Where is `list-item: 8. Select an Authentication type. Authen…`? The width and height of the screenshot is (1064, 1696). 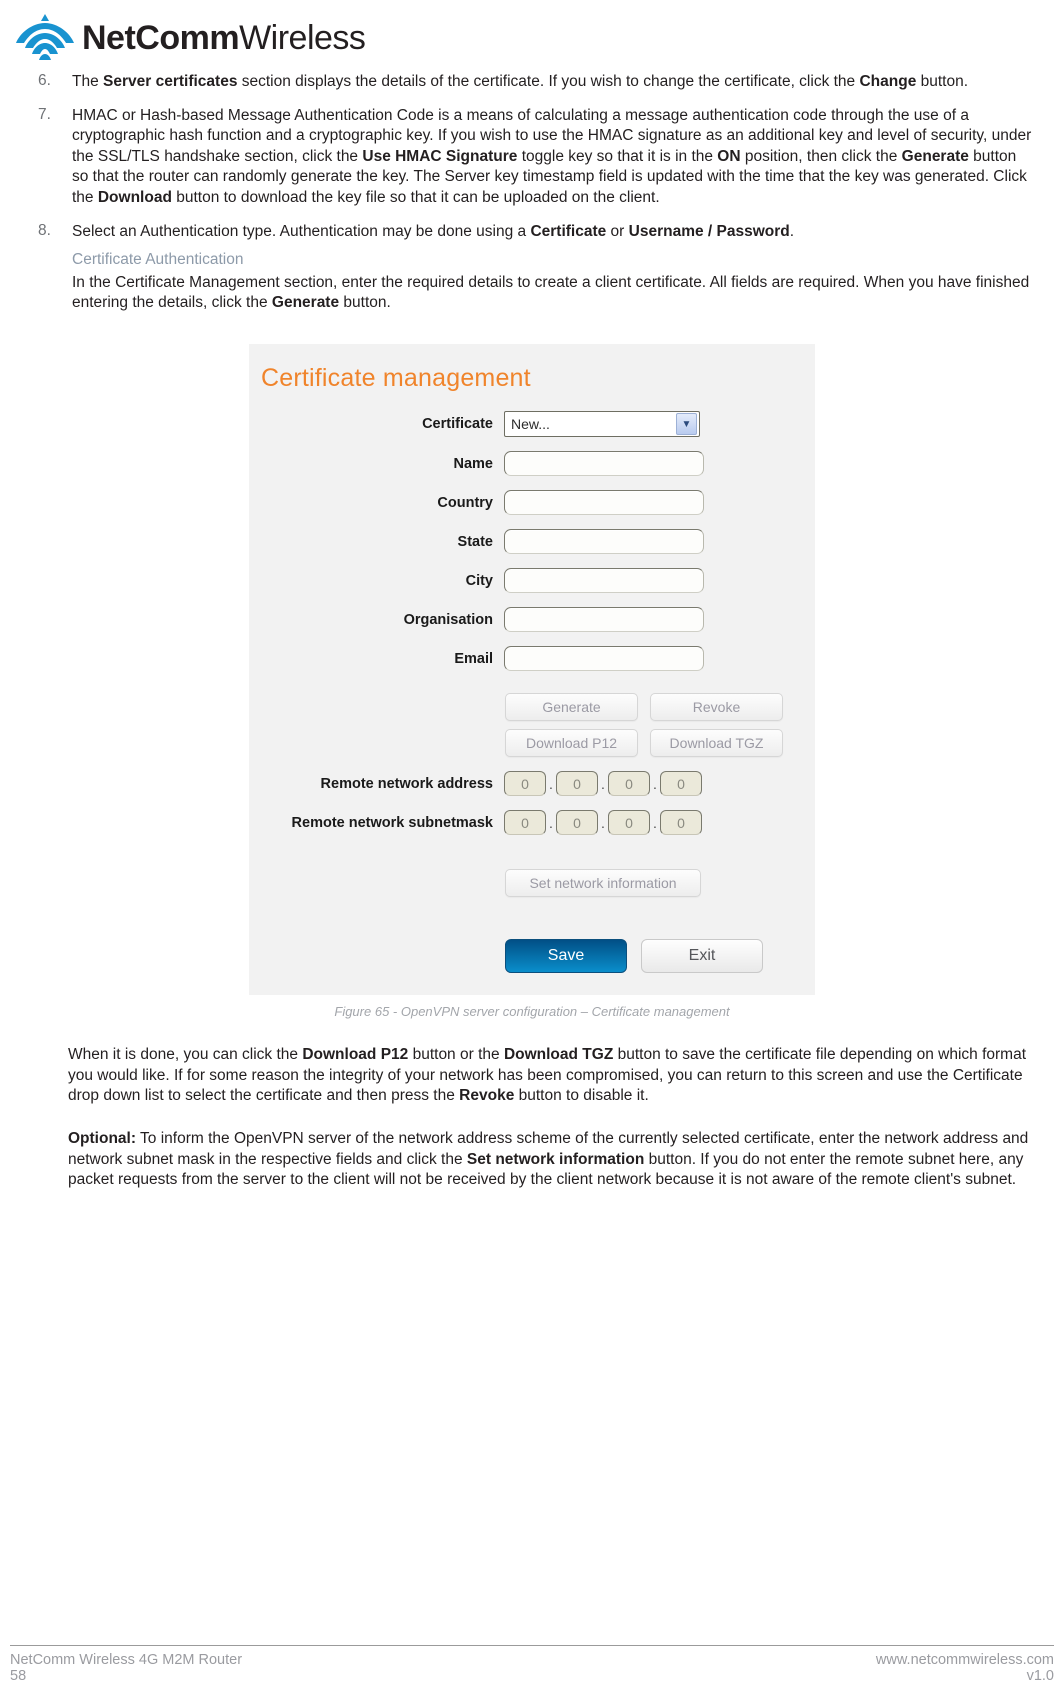 list-item: 8. Select an Authentication type. Authen… is located at coordinates (532, 268).